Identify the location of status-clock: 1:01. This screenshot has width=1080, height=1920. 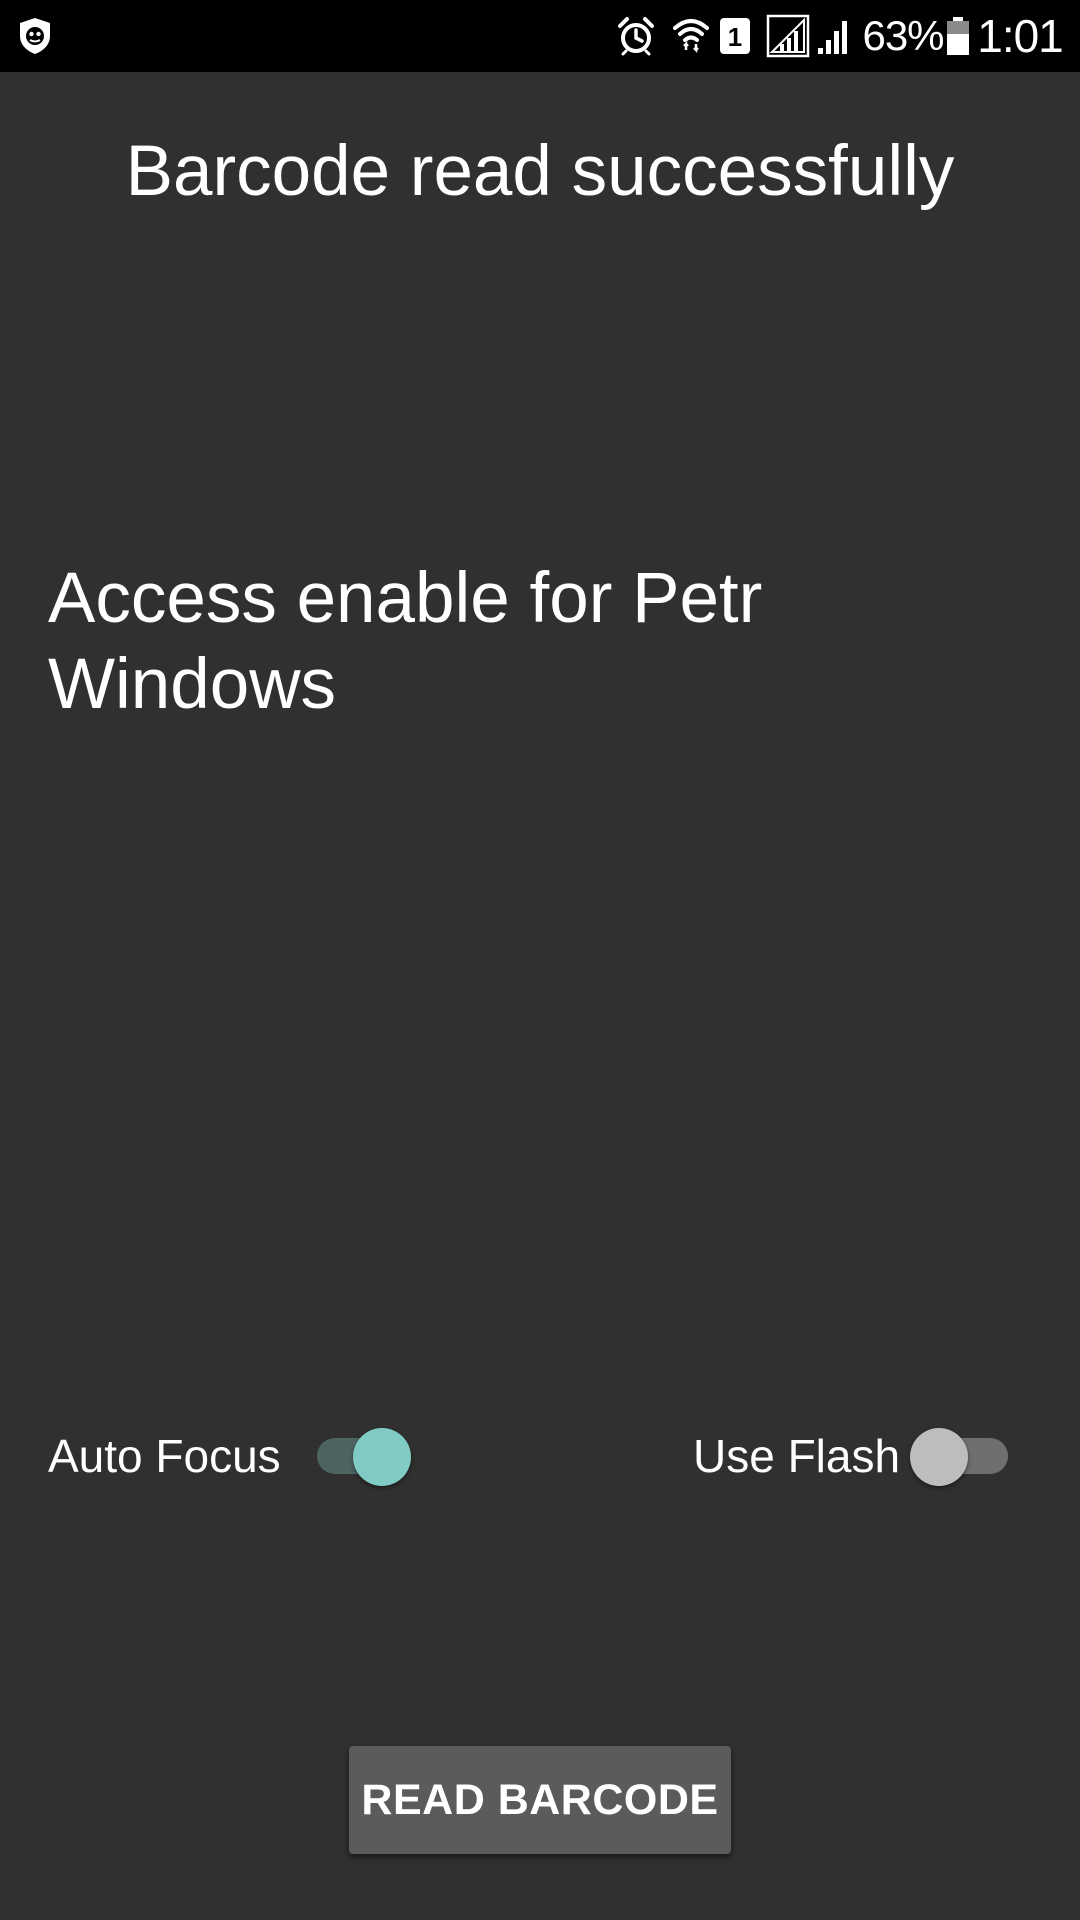
(1020, 36).